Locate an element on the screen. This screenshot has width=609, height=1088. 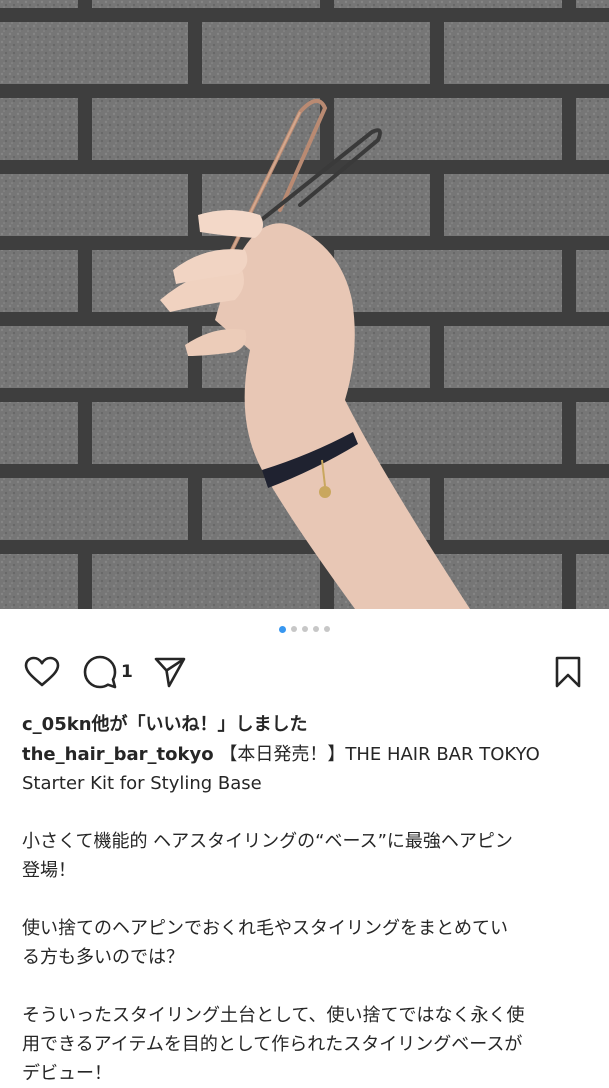
bookmark-icon is located at coordinates (568, 672).